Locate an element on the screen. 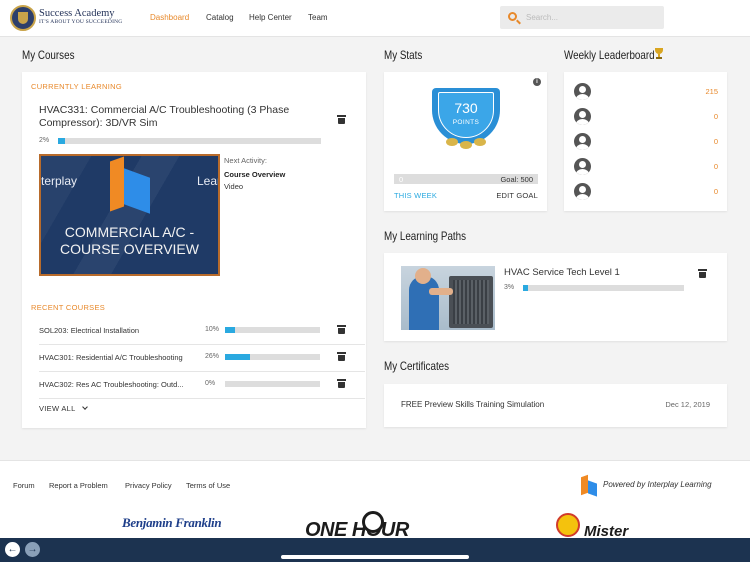 Image resolution: width=750 pixels, height=562 pixels. my-stats-title: My Stats is located at coordinates (403, 55).